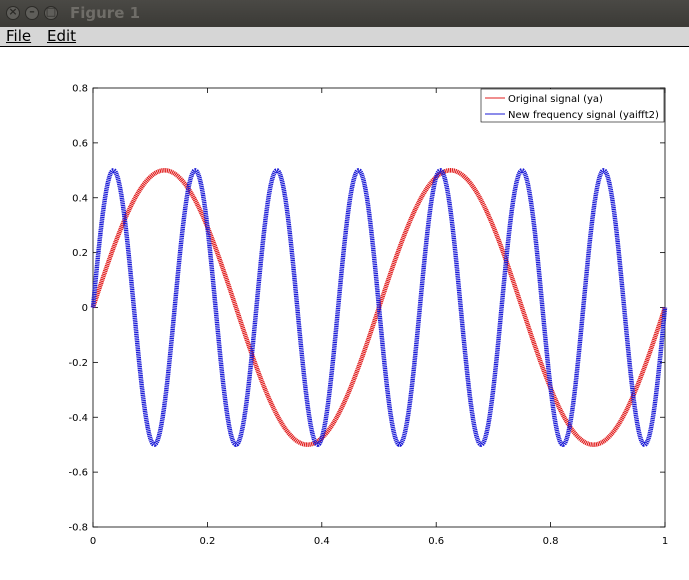 The width and height of the screenshot is (689, 580). What do you see at coordinates (551, 541) in the screenshot?
I see `x-tick-label: 0.8` at bounding box center [551, 541].